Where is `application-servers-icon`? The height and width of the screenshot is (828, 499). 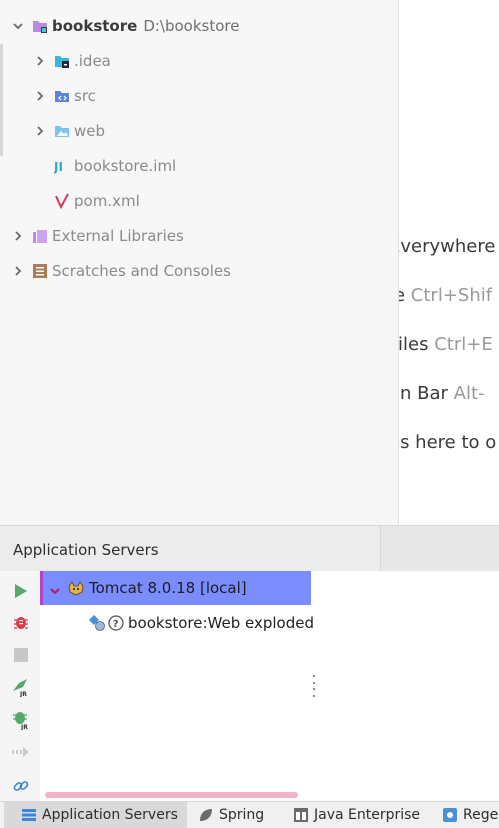 application-servers-icon is located at coordinates (29, 815).